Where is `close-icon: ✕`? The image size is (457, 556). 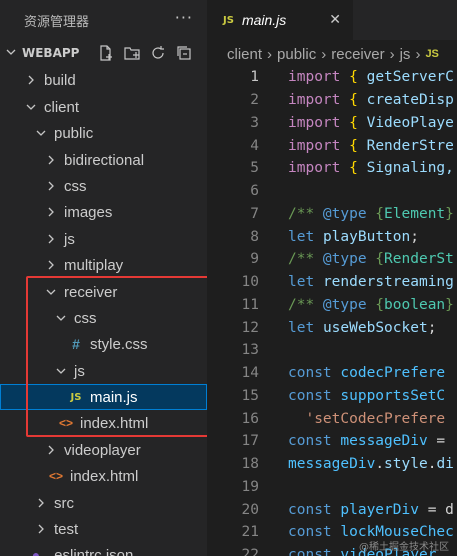
close-icon: ✕ is located at coordinates (335, 19).